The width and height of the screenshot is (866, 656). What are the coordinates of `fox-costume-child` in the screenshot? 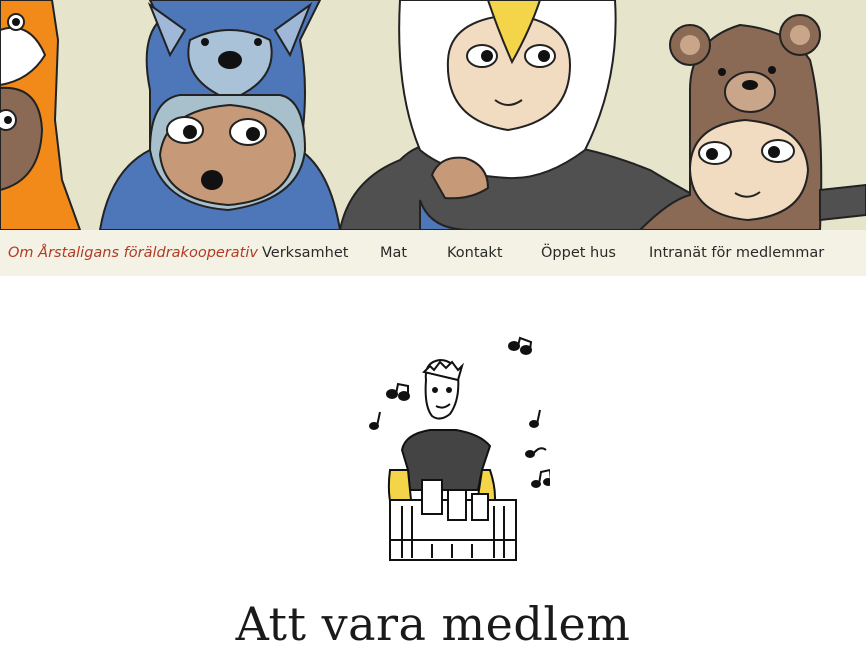 It's located at (41, 115).